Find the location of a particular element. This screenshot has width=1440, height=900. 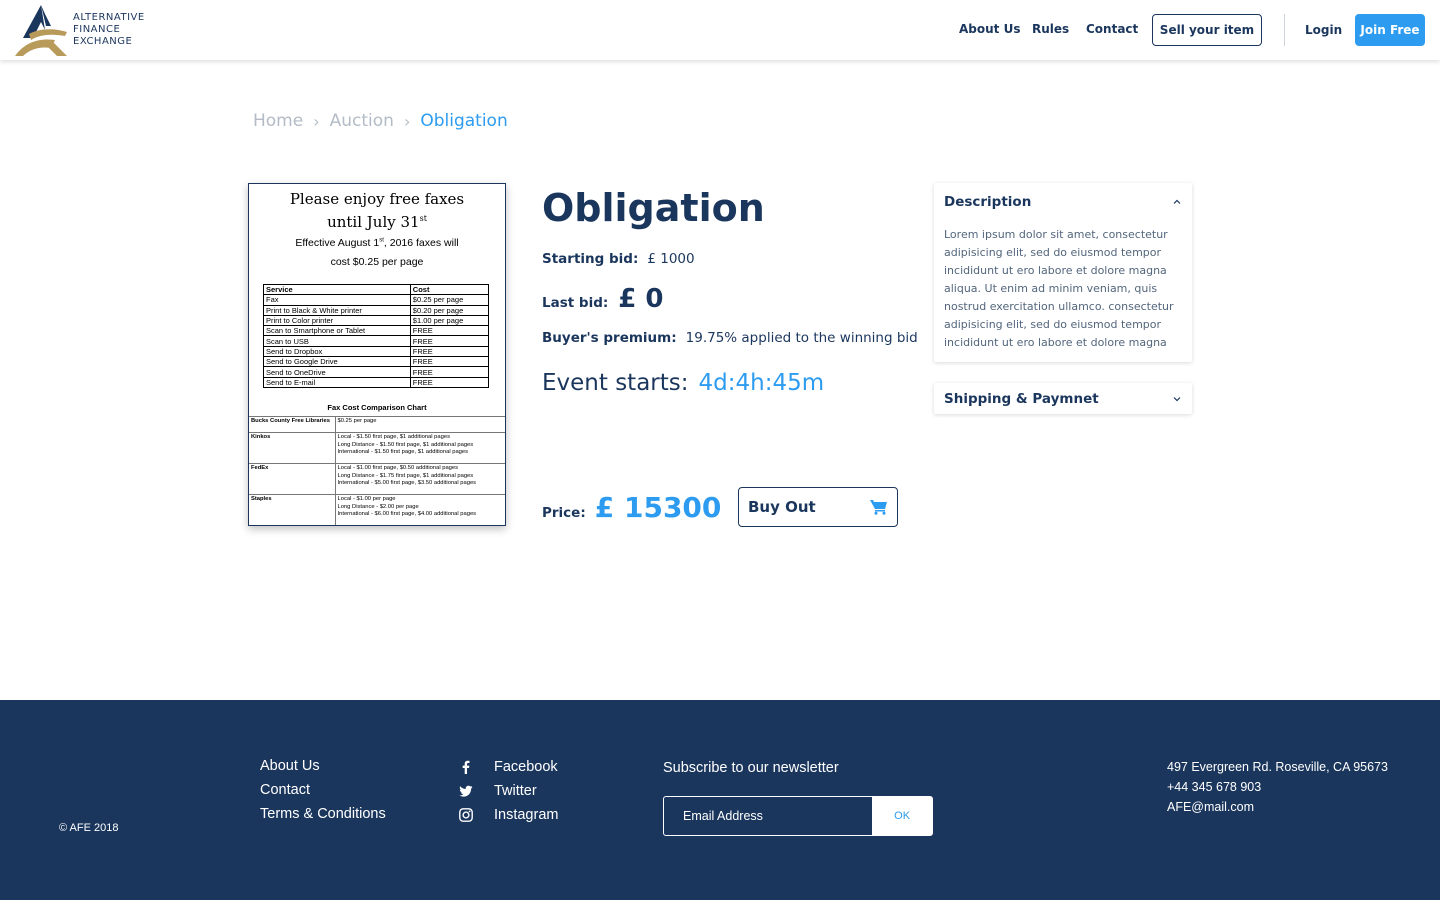

twitter-label: Twitter is located at coordinates (515, 791).